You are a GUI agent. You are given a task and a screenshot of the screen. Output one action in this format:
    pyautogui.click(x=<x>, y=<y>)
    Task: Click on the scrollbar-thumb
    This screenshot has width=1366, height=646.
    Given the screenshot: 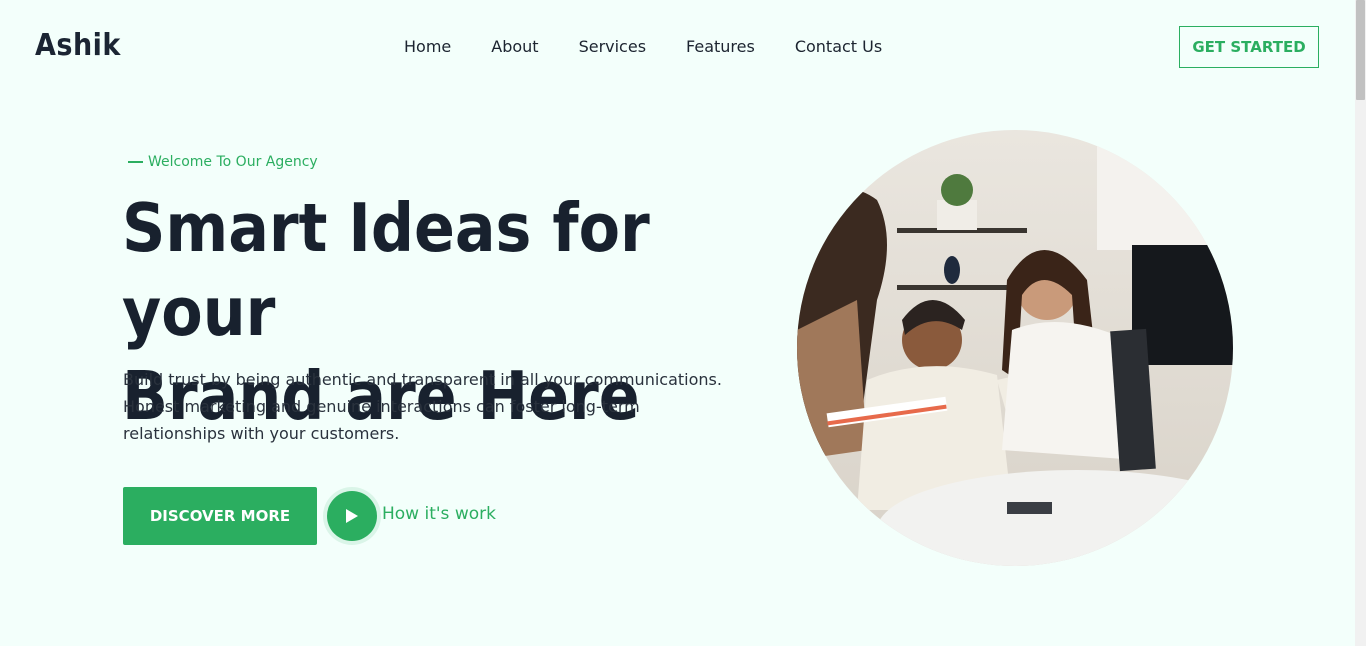 What is the action you would take?
    pyautogui.click(x=1360, y=50)
    